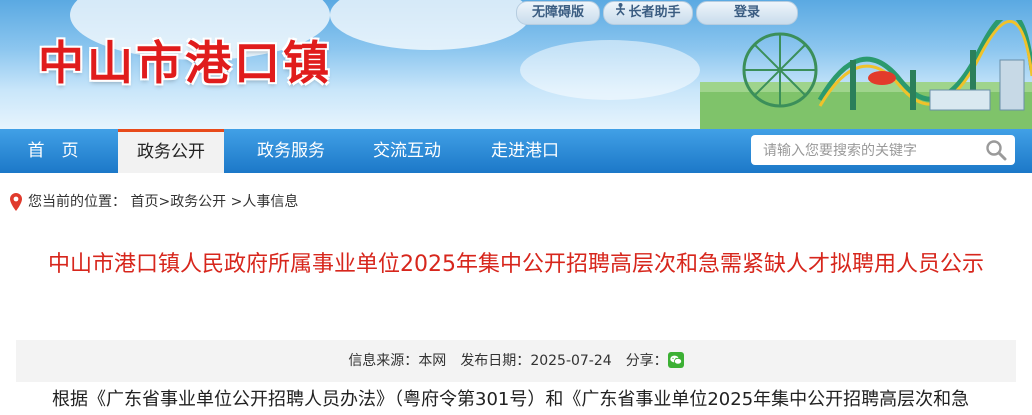 This screenshot has width=1032, height=415. What do you see at coordinates (571, 361) in the screenshot?
I see `publish-date: 2025-07-24` at bounding box center [571, 361].